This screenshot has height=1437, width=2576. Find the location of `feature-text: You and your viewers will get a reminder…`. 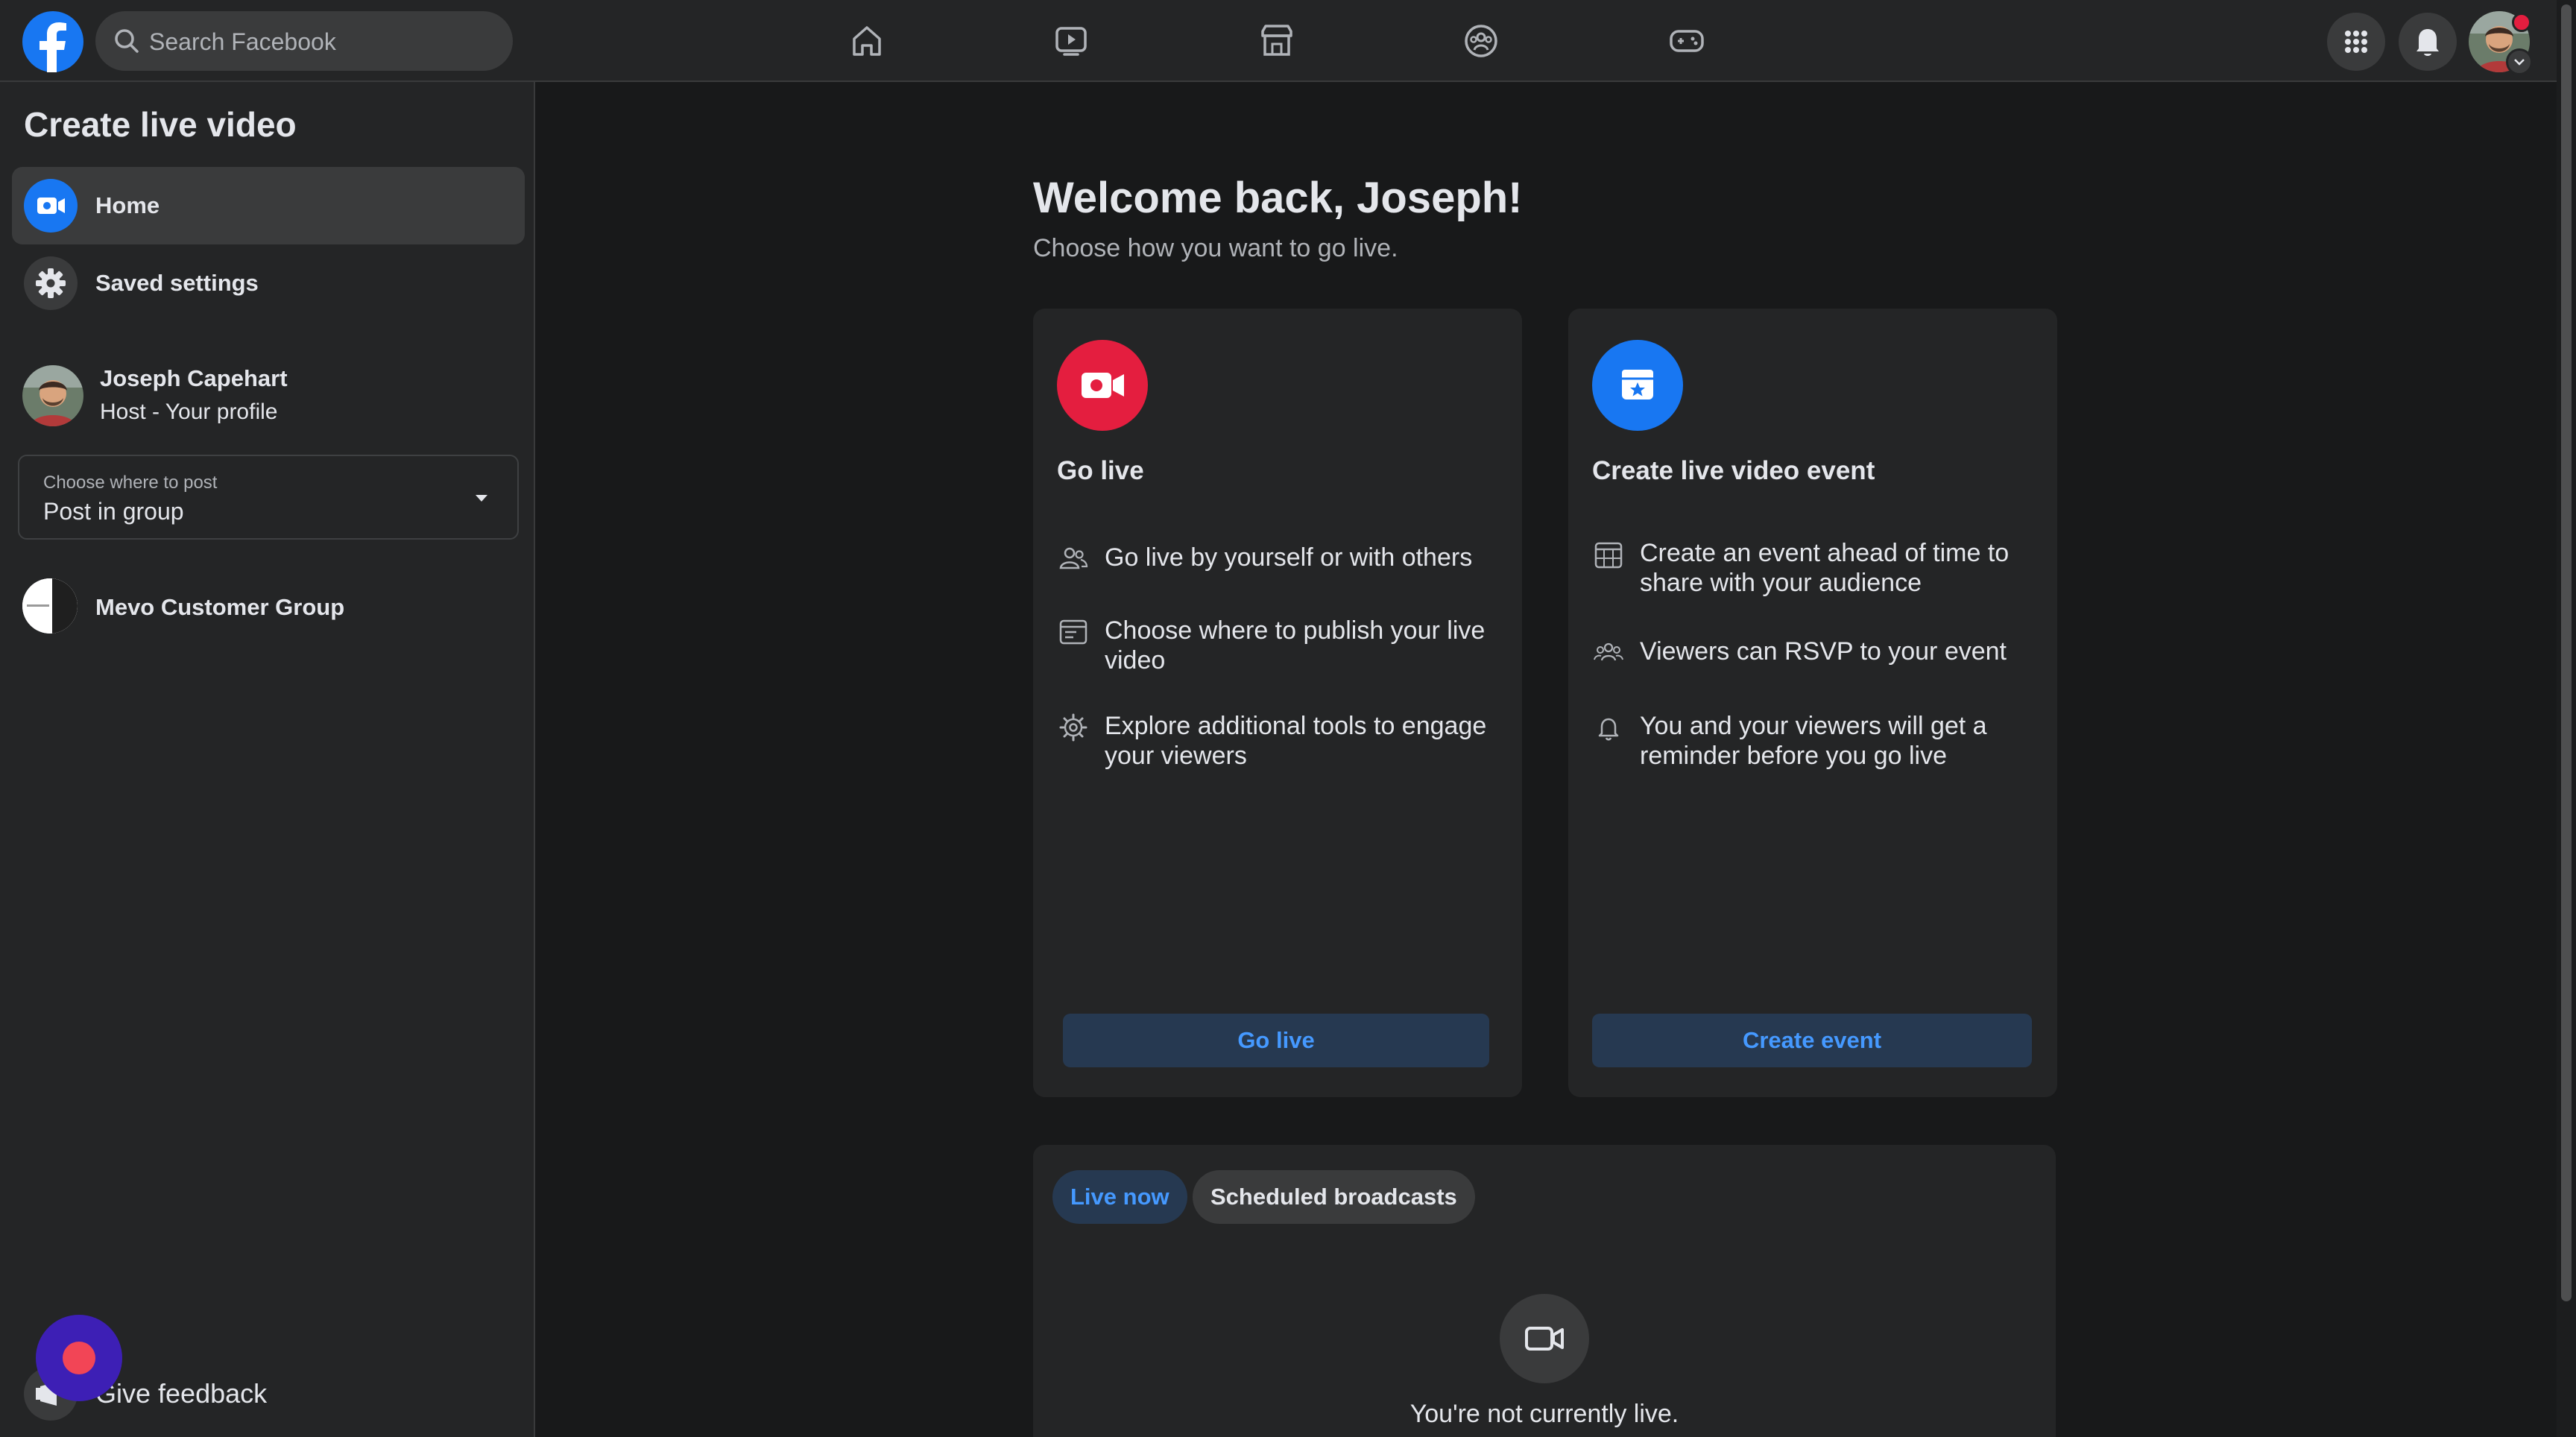

feature-text: You and your viewers will get a reminder… is located at coordinates (1813, 741).